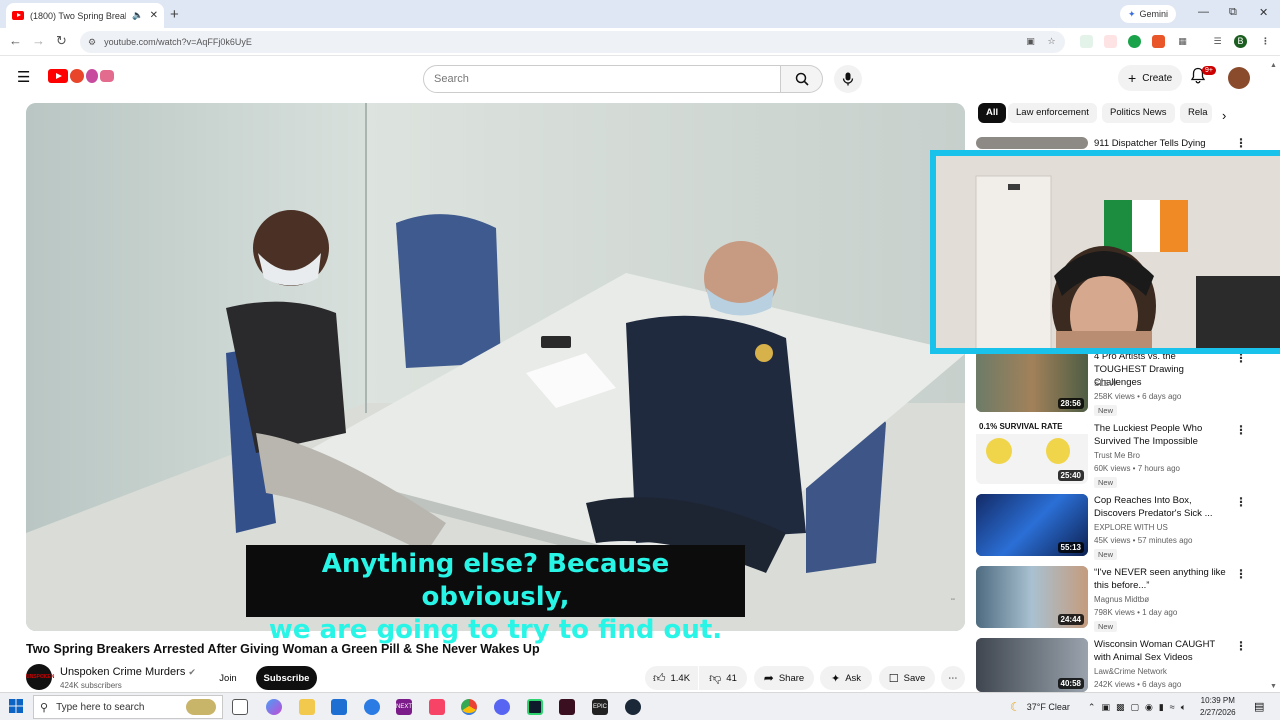  I want to click on related-video-channel: Trust Me Bro, so click(1117, 455).